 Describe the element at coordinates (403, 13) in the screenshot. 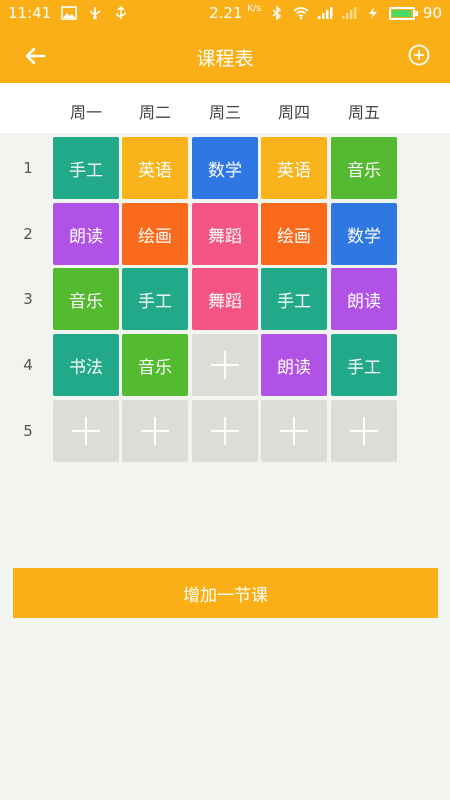

I see `battery-icon` at that location.